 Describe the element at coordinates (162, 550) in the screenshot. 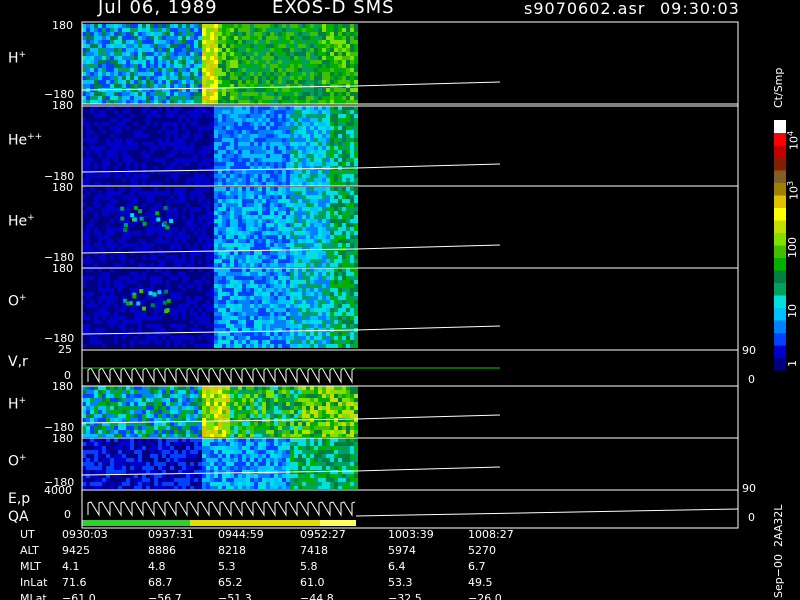

I see `table-cell: 8886` at that location.